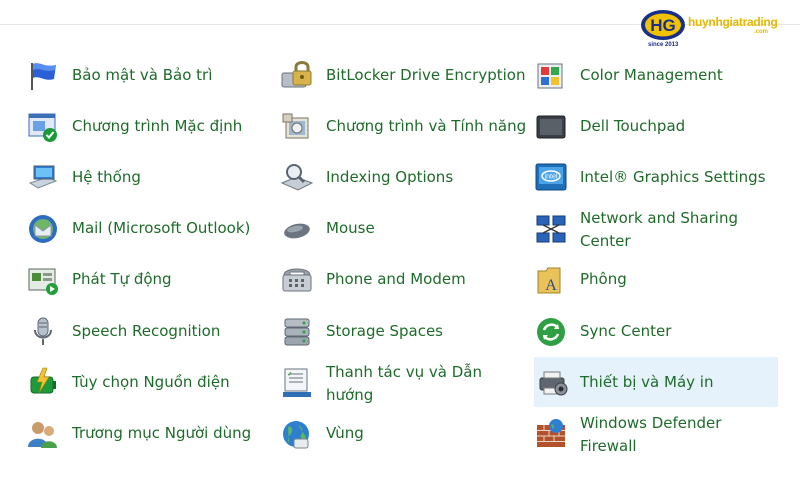 Image resolution: width=800 pixels, height=500 pixels. What do you see at coordinates (426, 75) in the screenshot?
I see `cp-item-label: BitLocker Drive Encryption` at bounding box center [426, 75].